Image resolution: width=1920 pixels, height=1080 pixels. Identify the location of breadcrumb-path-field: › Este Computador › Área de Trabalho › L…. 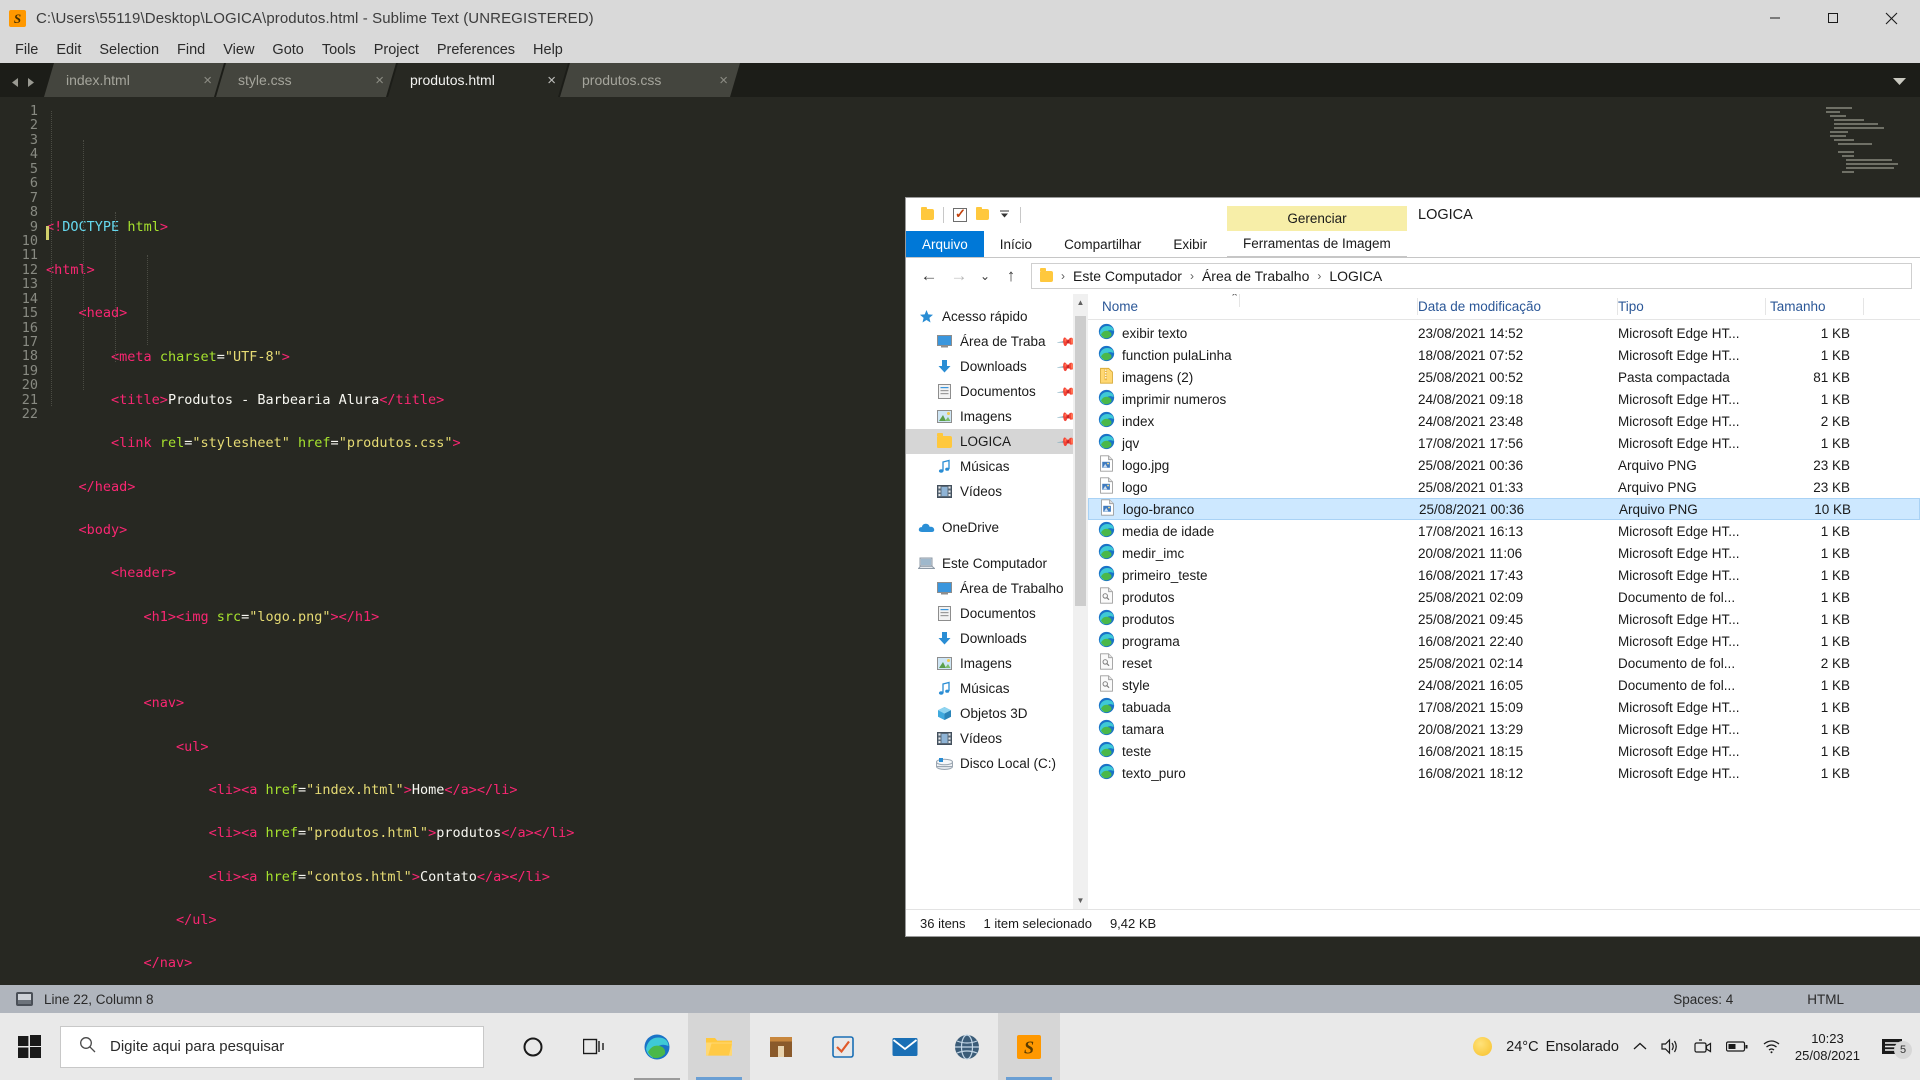
(1471, 276).